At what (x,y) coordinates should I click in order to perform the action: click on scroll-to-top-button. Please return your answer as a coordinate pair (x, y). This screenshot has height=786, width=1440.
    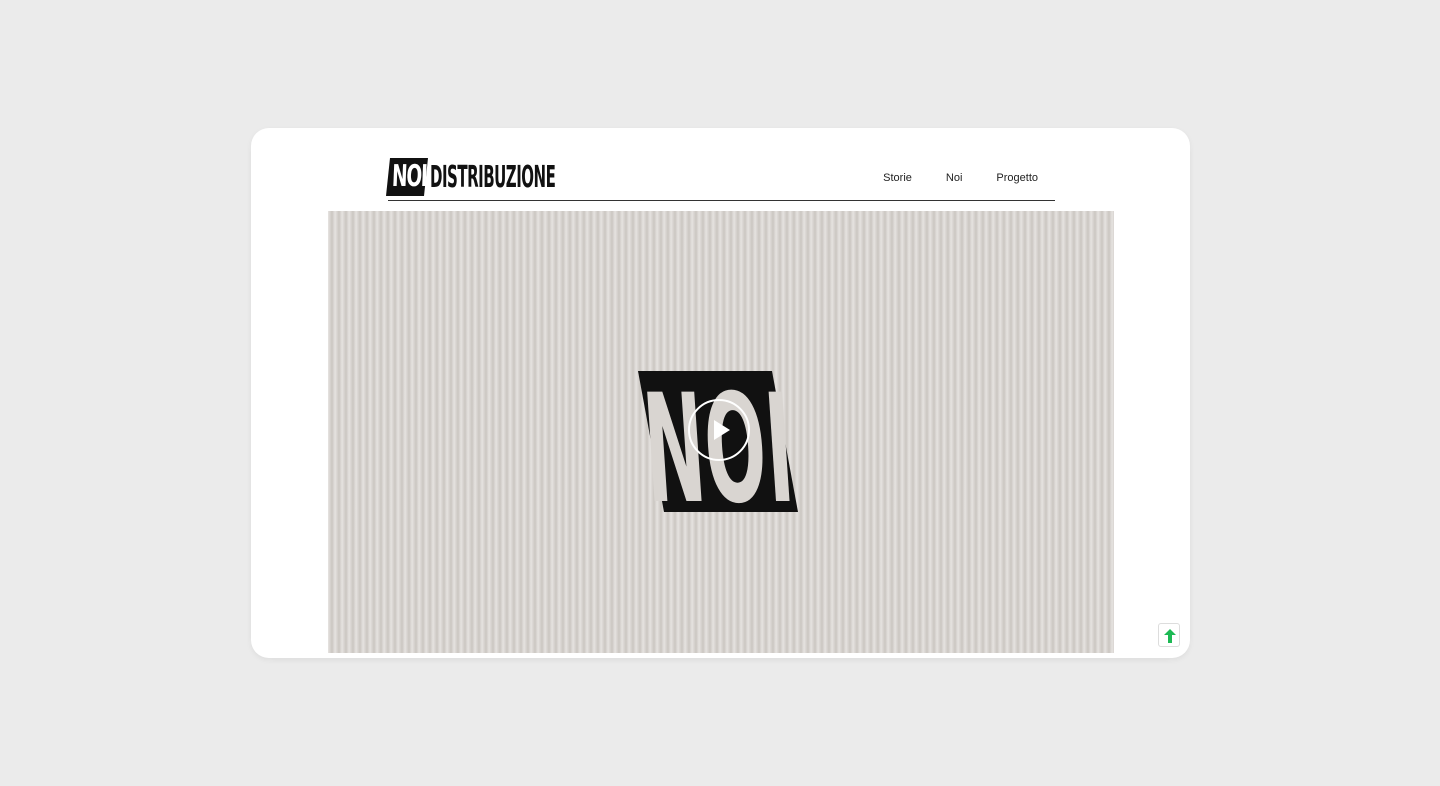
    Looking at the image, I should click on (1169, 635).